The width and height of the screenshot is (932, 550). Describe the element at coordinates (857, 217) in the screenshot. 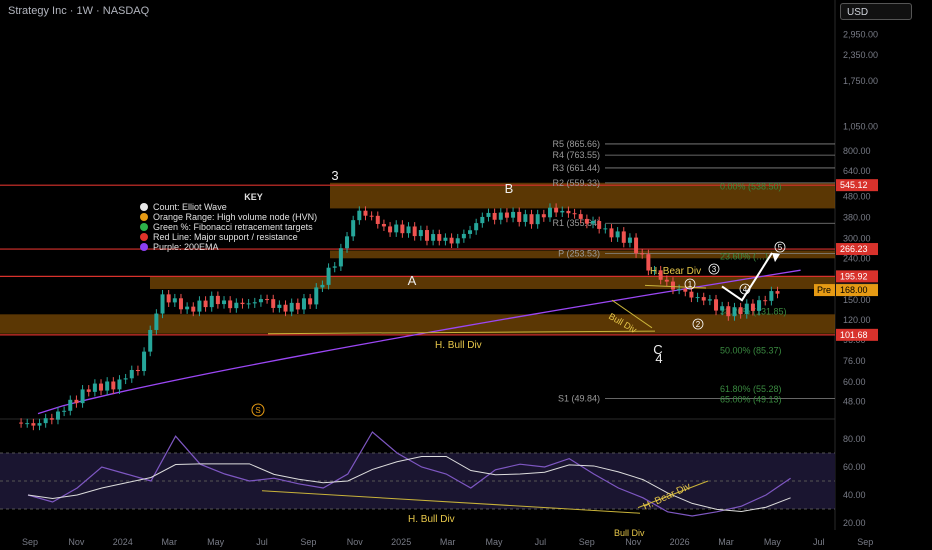

I see `price-tick-label: 380.00` at that location.